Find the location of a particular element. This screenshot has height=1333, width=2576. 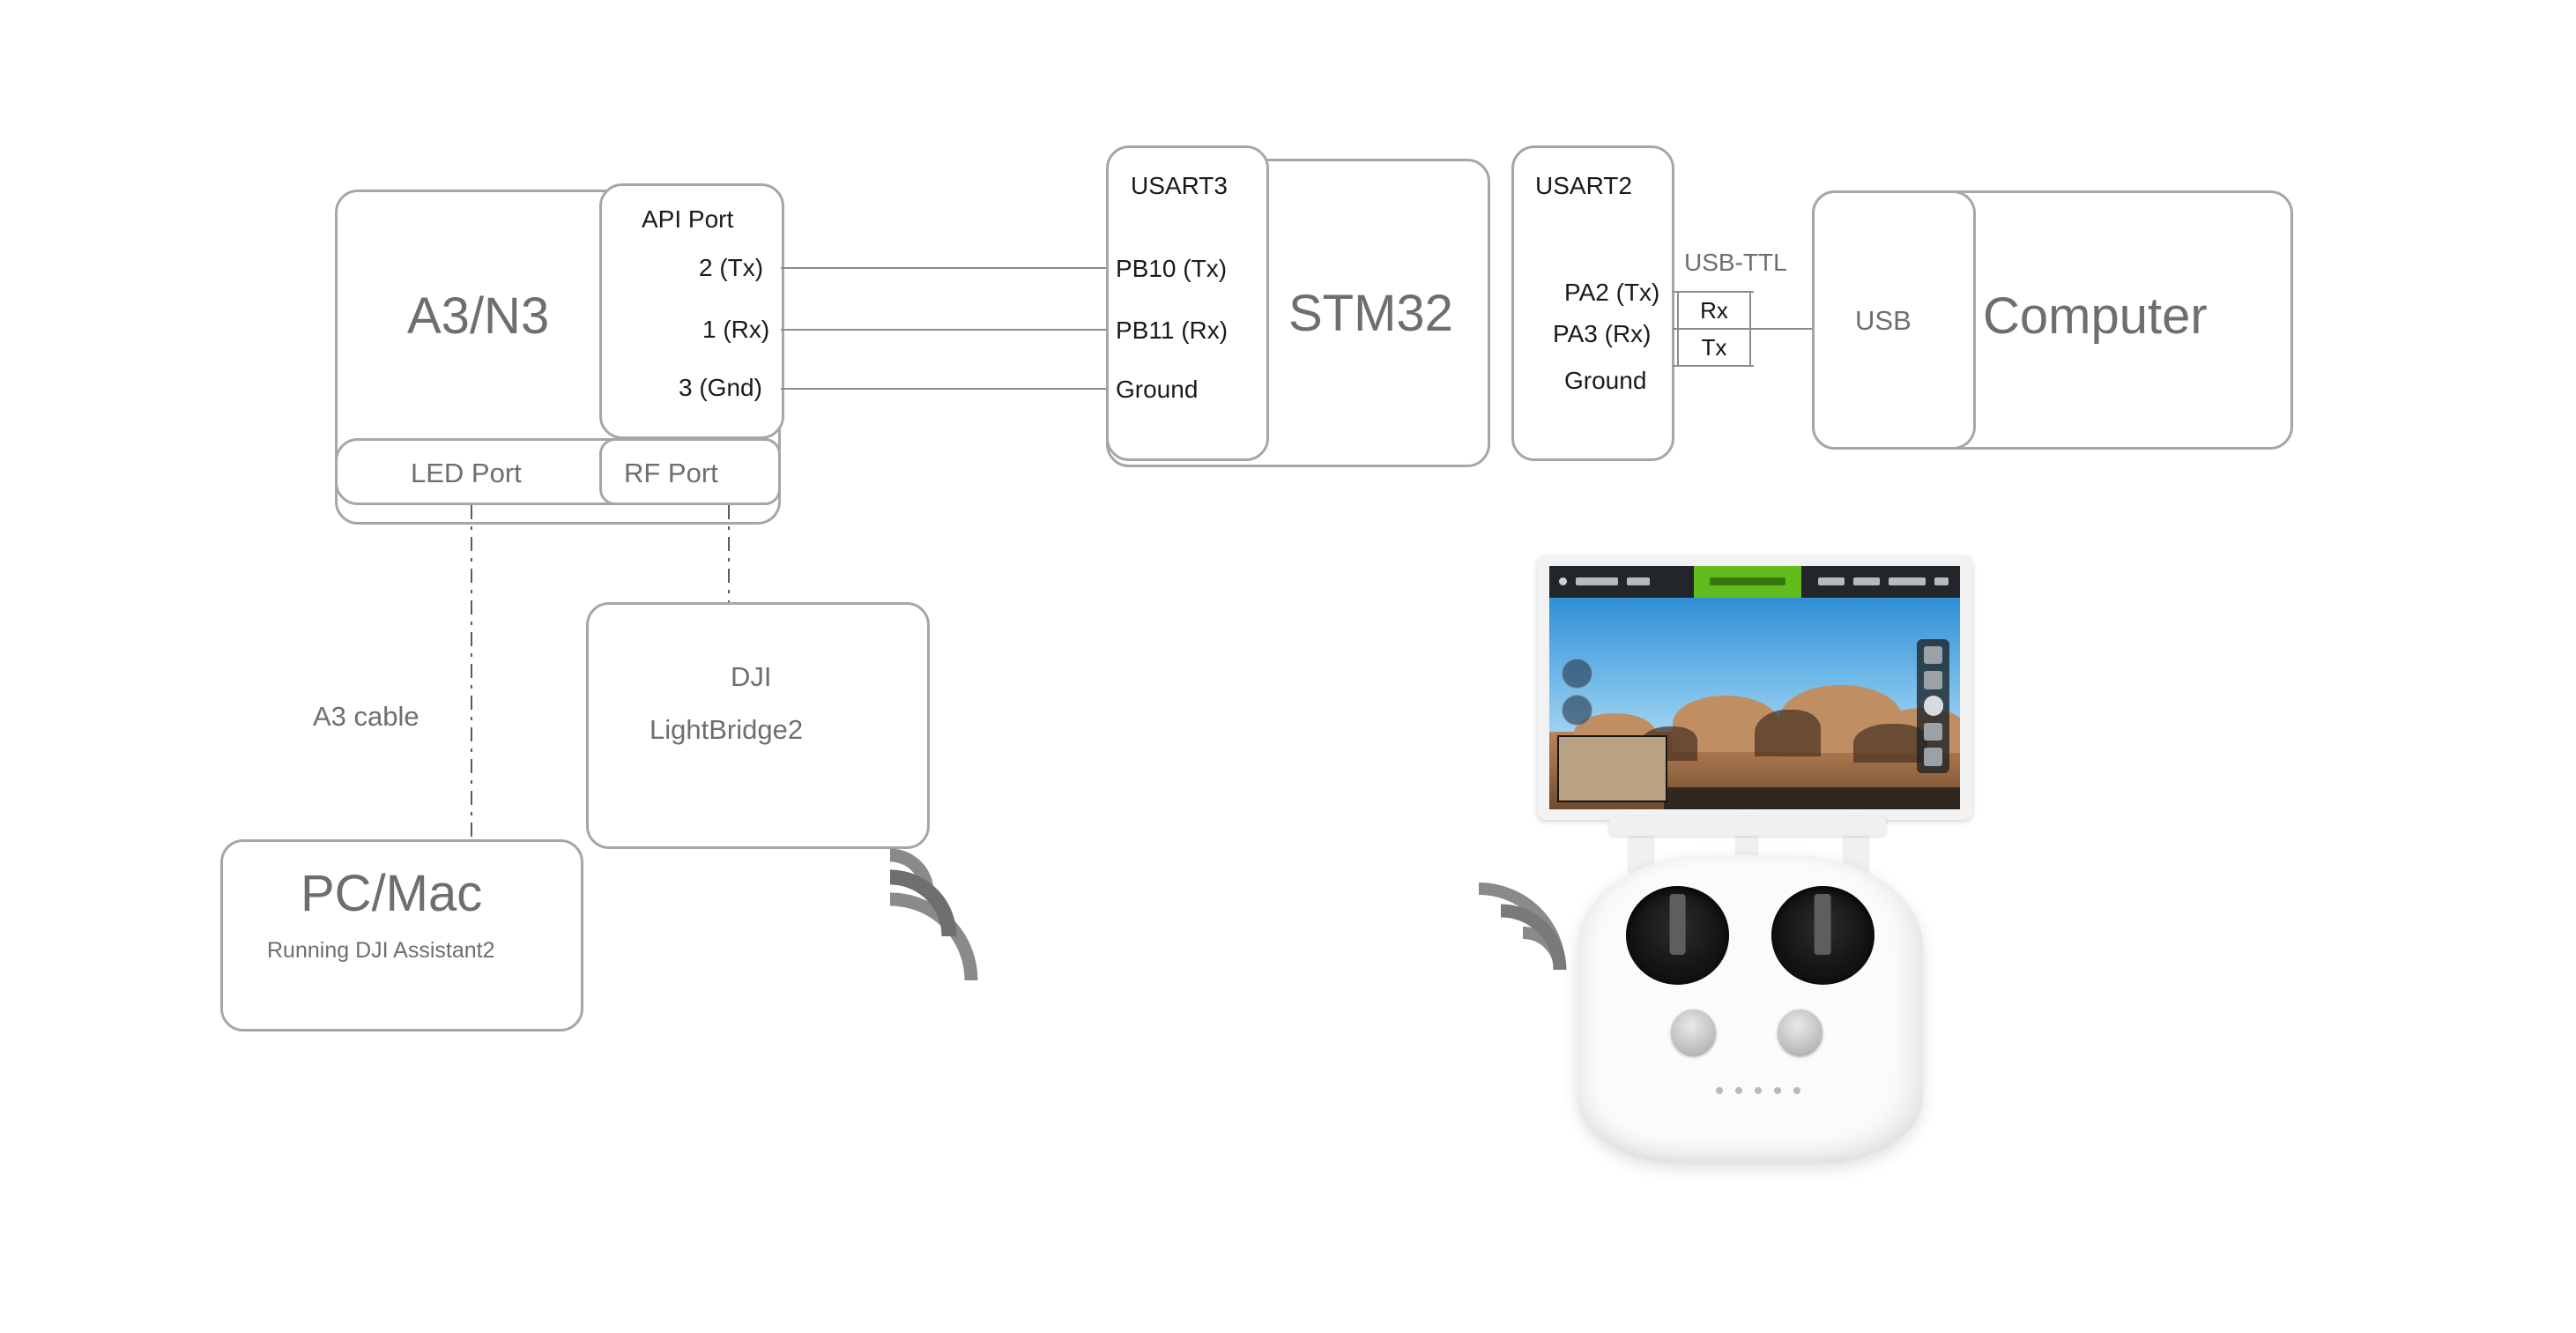

tablet-screen is located at coordinates (1754, 687).